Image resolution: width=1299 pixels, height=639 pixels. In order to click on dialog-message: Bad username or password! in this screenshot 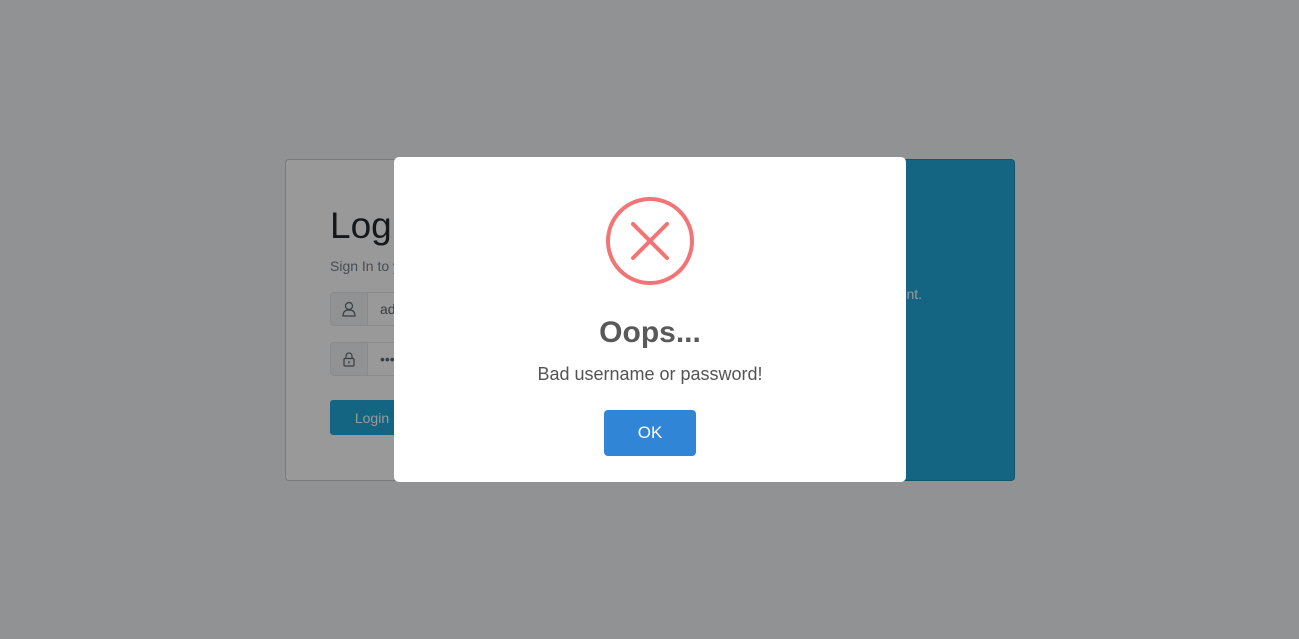, I will do `click(650, 374)`.